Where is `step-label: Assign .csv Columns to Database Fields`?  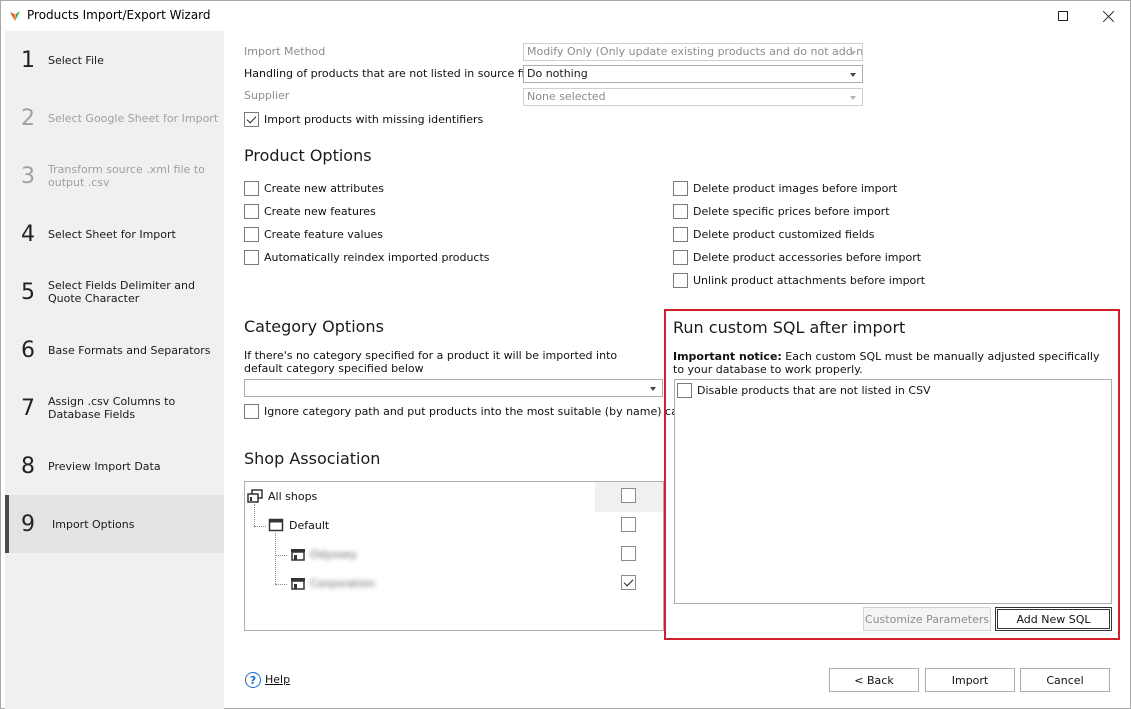
step-label: Assign .csv Columns to Database Fields is located at coordinates (112, 408).